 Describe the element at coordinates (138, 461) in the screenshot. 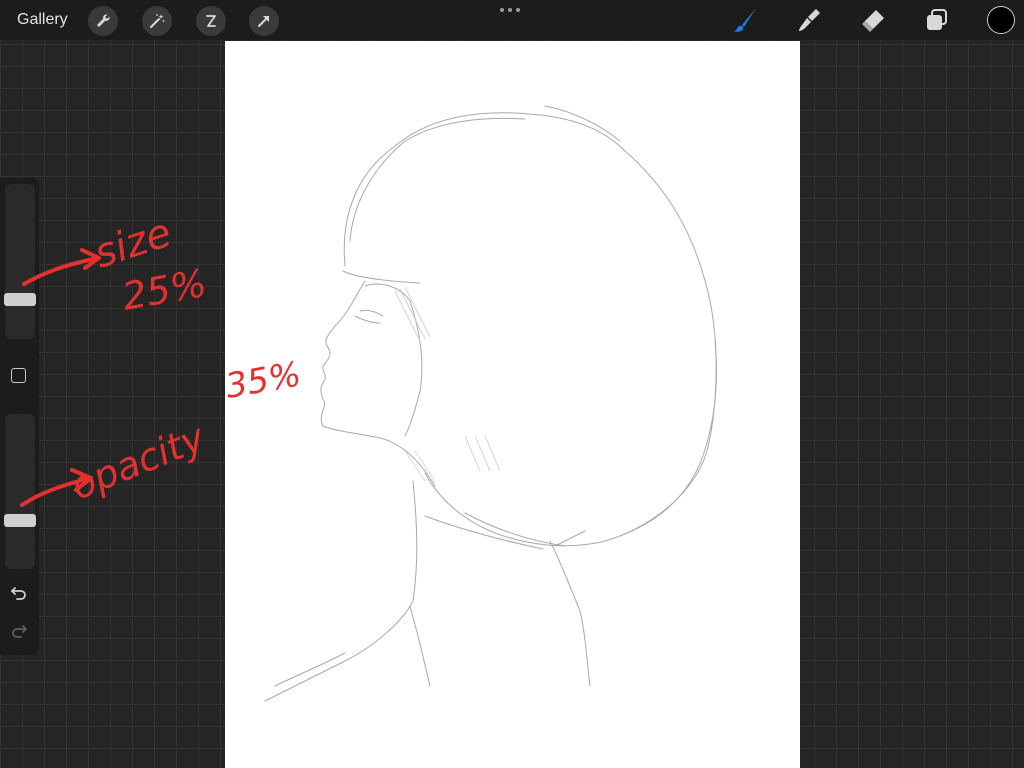

I see `opacity-label: opacity` at that location.